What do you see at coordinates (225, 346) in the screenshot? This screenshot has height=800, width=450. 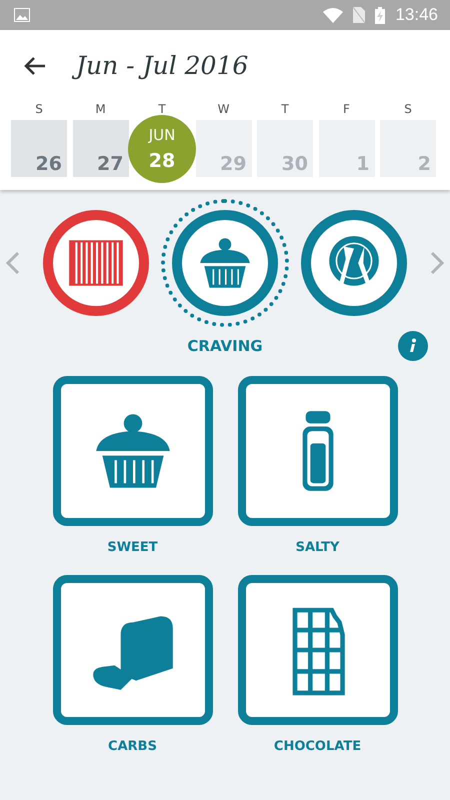 I see `category-label: CRAVING` at bounding box center [225, 346].